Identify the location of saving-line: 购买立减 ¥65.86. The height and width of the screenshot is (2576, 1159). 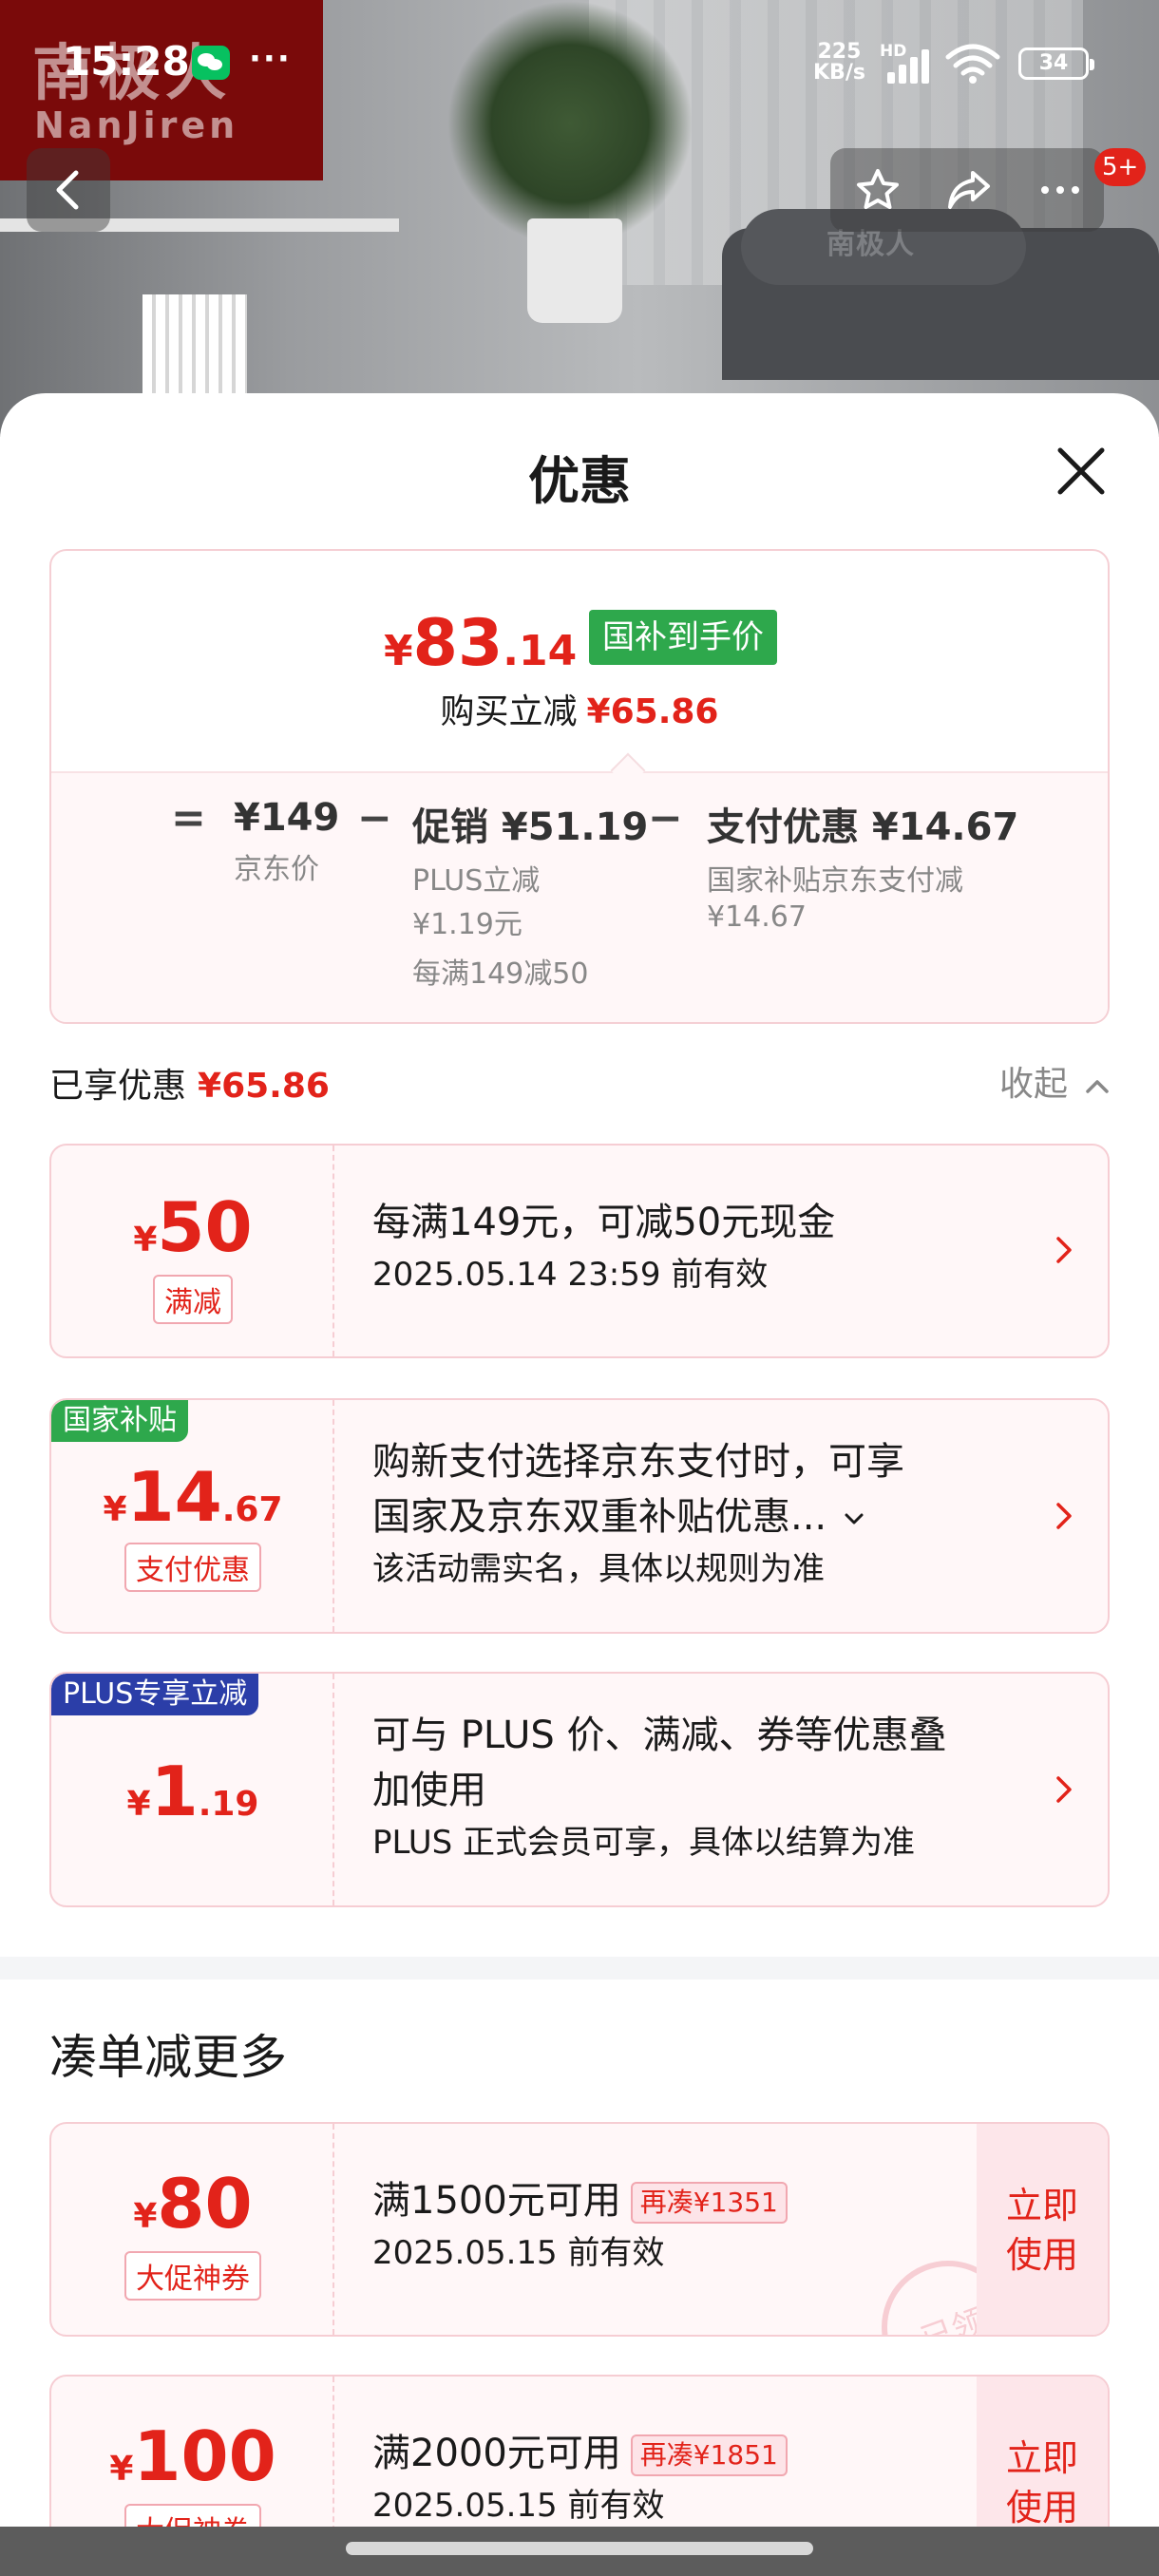
(579, 708).